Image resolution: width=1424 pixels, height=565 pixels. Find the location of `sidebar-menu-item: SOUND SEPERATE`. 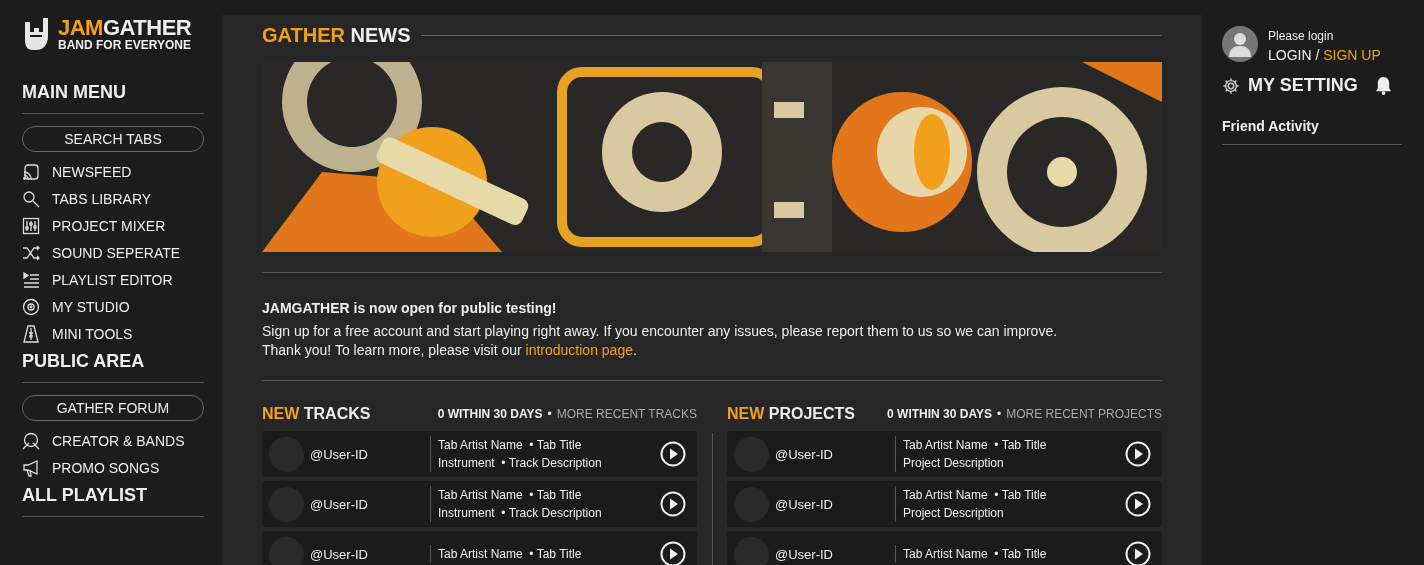

sidebar-menu-item: SOUND SEPERATE is located at coordinates (116, 252).